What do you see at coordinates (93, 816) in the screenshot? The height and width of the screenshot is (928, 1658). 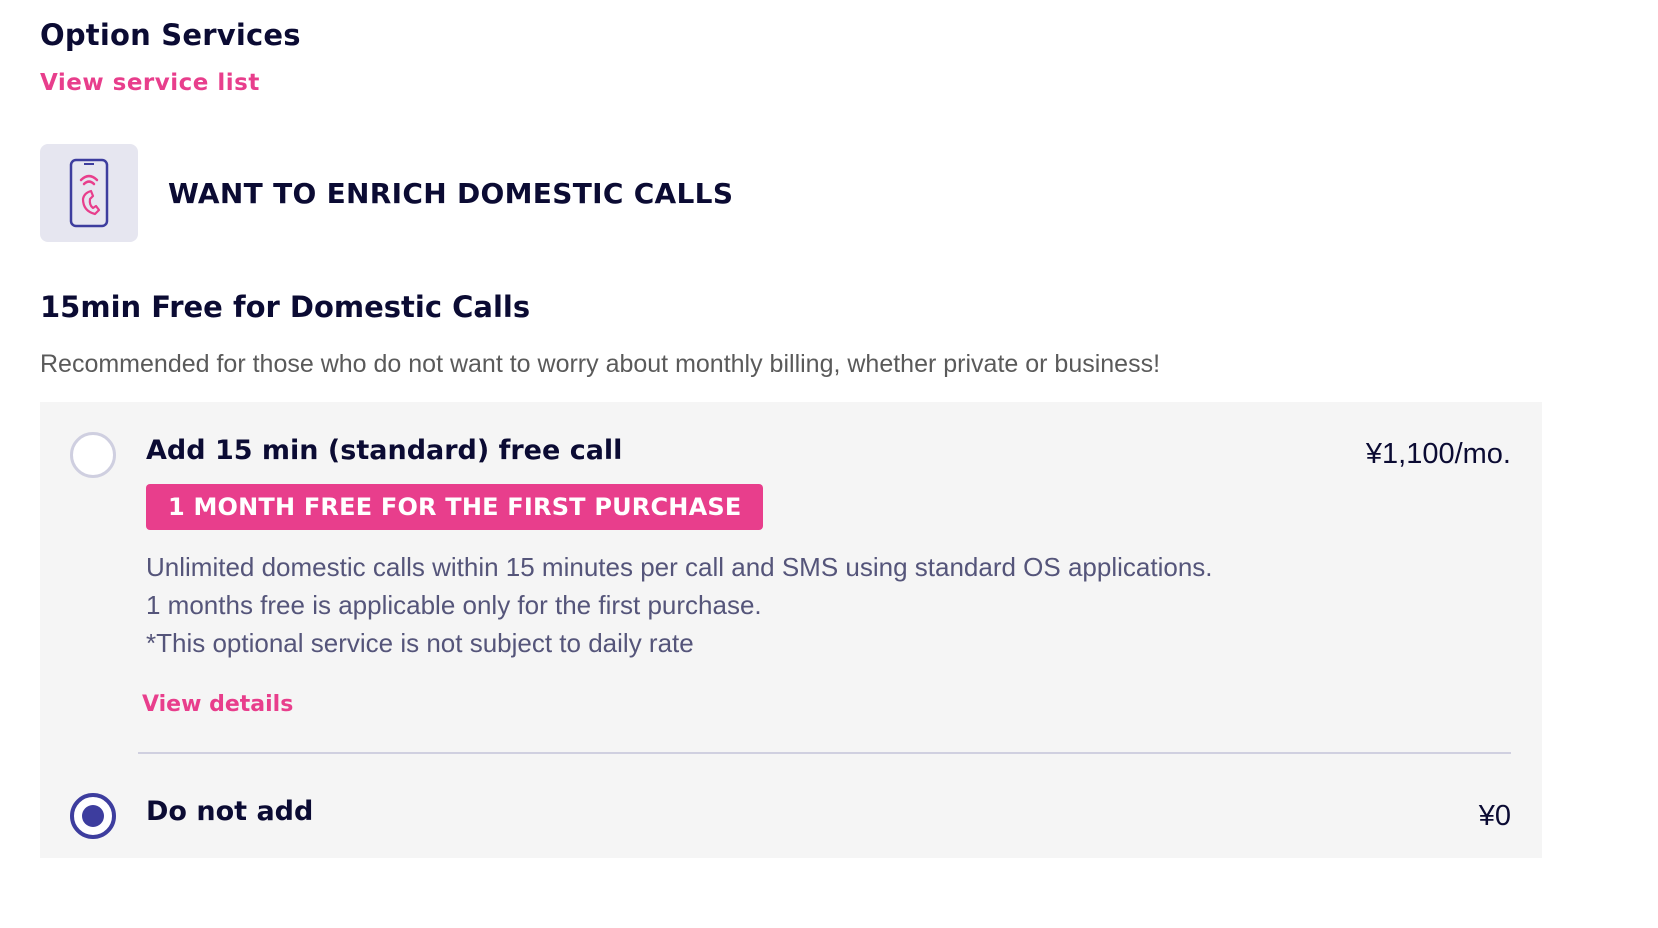 I see `option-do-not-add-radio` at bounding box center [93, 816].